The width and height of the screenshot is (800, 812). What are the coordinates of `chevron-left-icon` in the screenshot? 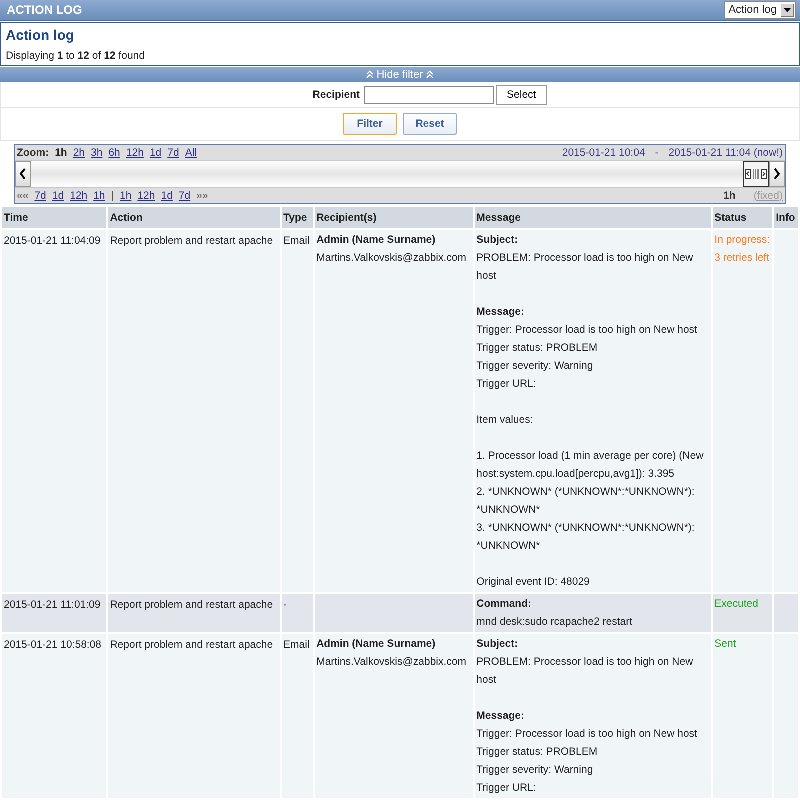 It's located at (23, 174).